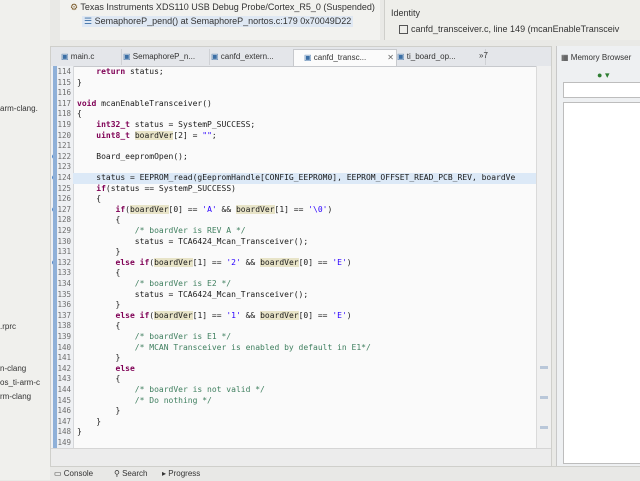  What do you see at coordinates (345, 57) in the screenshot?
I see `editor-tab: ▣ canfd_transc... ✕` at bounding box center [345, 57].